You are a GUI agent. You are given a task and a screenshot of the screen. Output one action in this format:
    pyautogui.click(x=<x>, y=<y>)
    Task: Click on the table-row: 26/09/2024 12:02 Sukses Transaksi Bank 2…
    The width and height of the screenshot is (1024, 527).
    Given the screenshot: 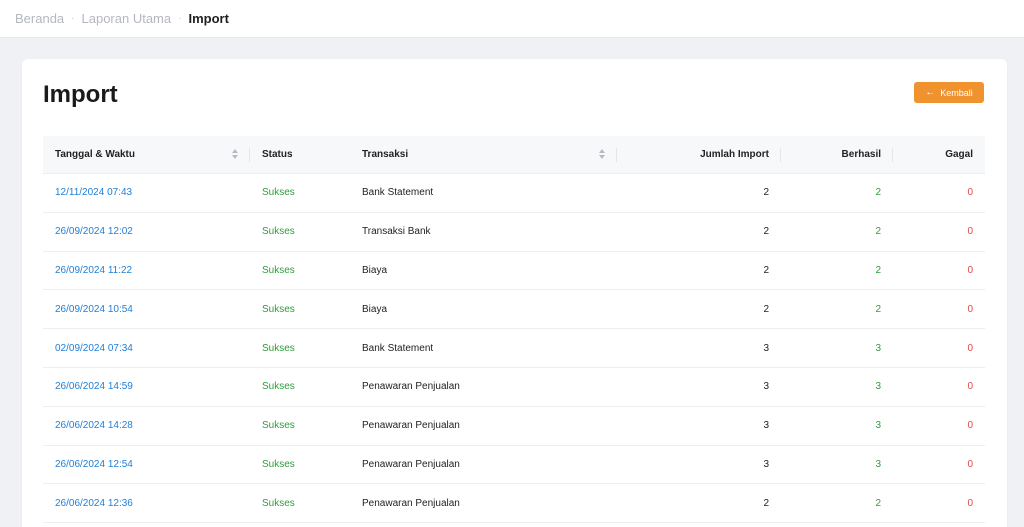 What is the action you would take?
    pyautogui.click(x=514, y=232)
    